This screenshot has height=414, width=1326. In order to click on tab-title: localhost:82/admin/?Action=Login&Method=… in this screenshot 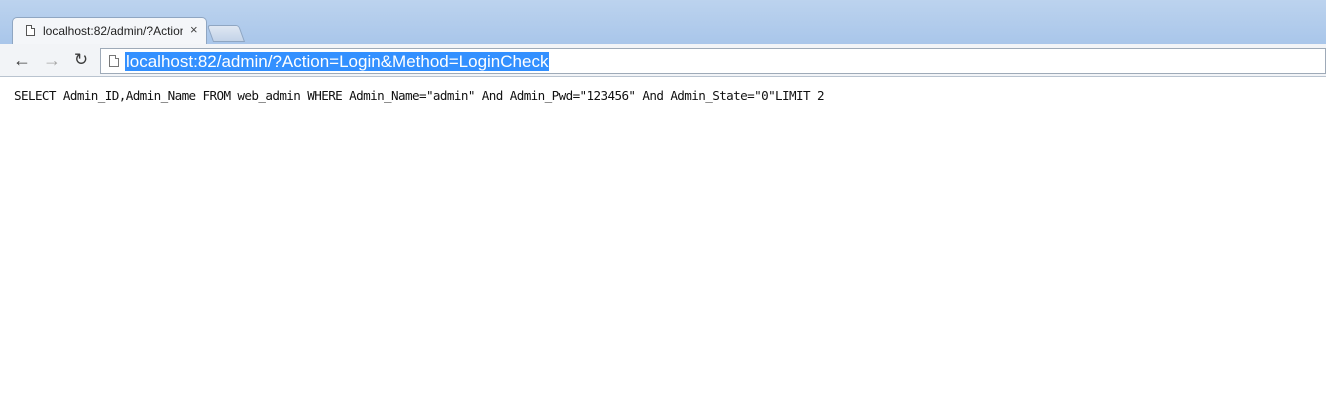, I will do `click(113, 31)`.